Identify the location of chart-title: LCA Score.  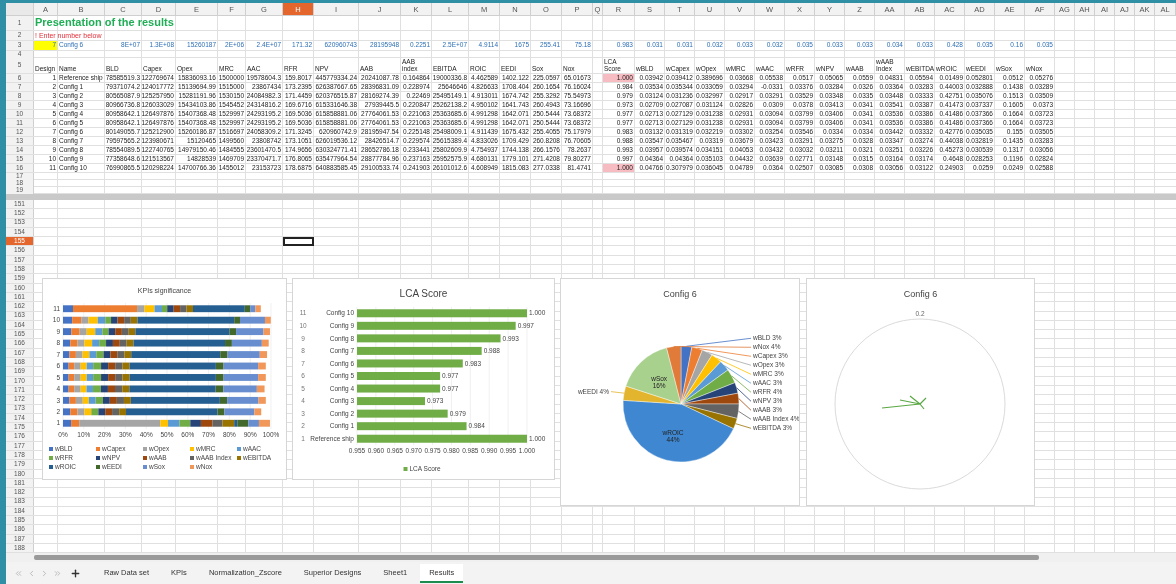
(423, 293).